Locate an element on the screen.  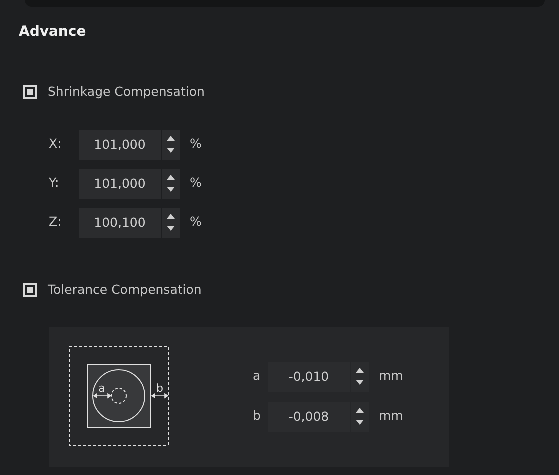
field-label: X: is located at coordinates (56, 144).